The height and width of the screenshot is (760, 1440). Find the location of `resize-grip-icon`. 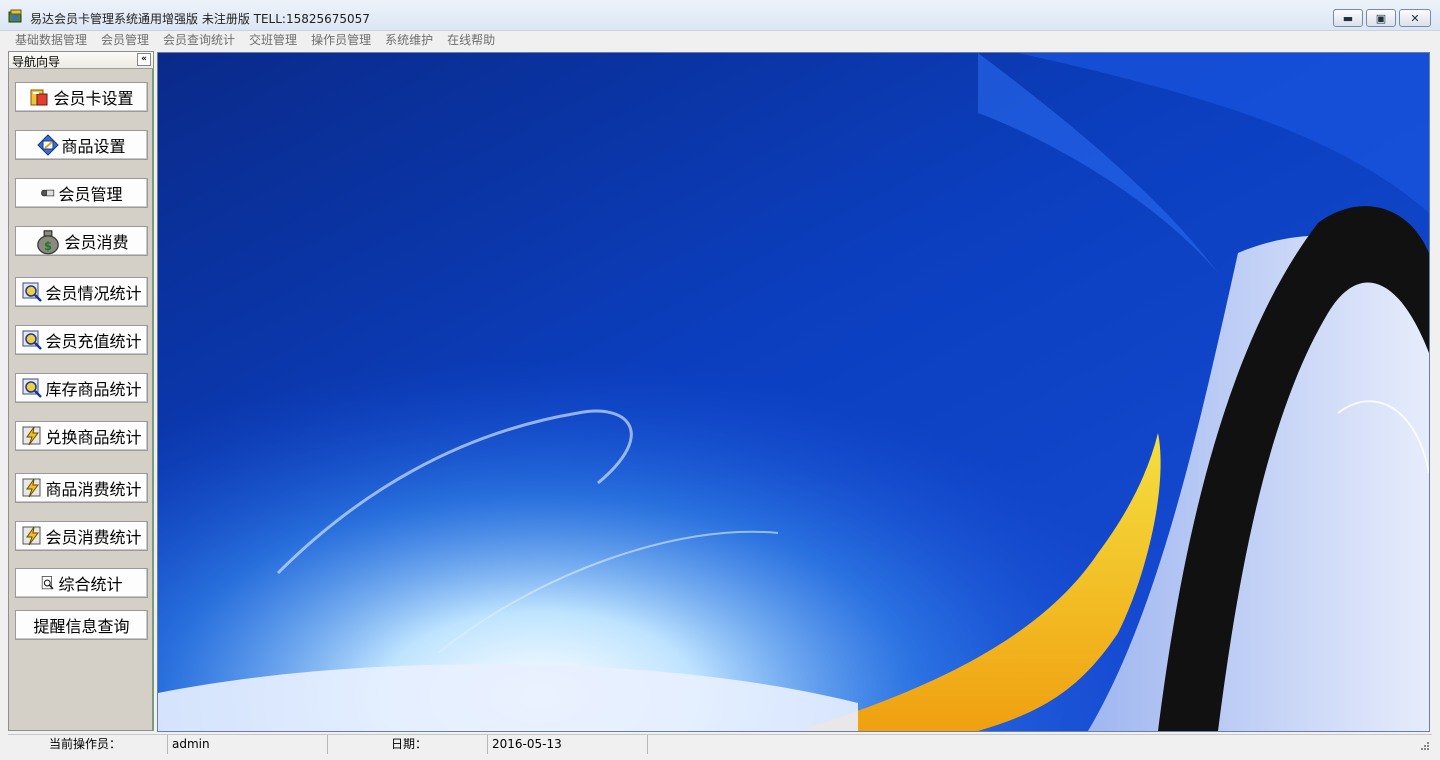

resize-grip-icon is located at coordinates (1425, 746).